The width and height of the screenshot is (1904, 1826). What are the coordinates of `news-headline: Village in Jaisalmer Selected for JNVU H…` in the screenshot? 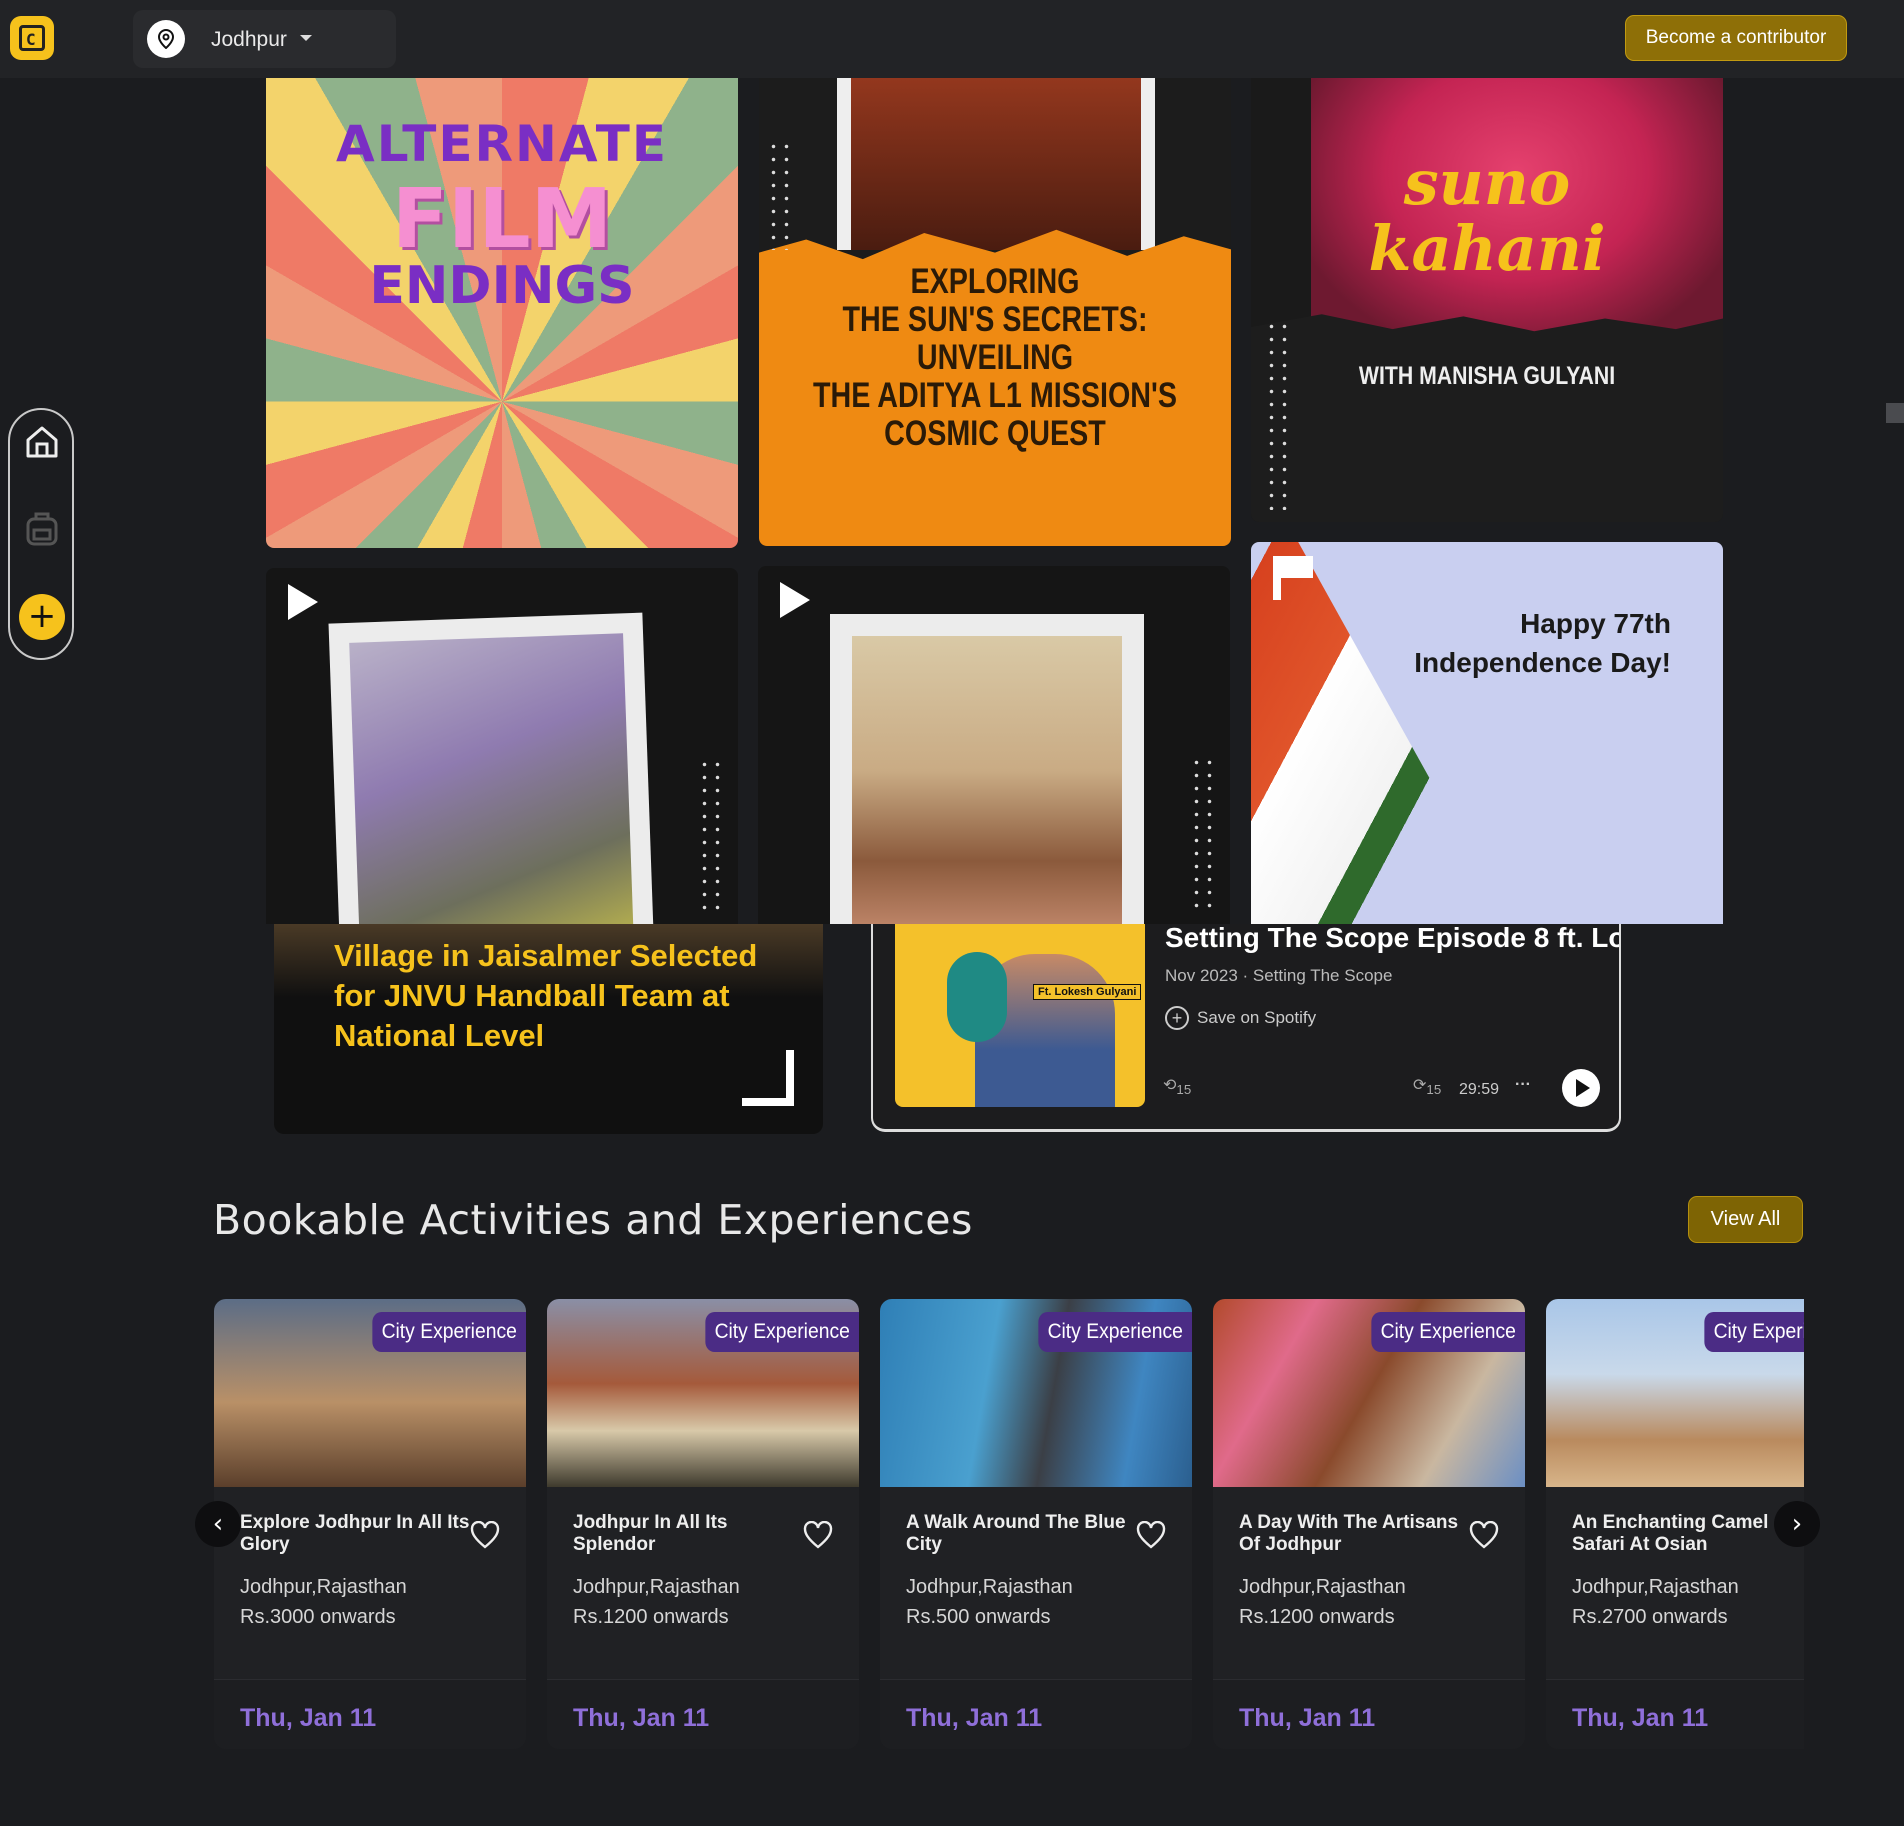 It's located at (546, 995).